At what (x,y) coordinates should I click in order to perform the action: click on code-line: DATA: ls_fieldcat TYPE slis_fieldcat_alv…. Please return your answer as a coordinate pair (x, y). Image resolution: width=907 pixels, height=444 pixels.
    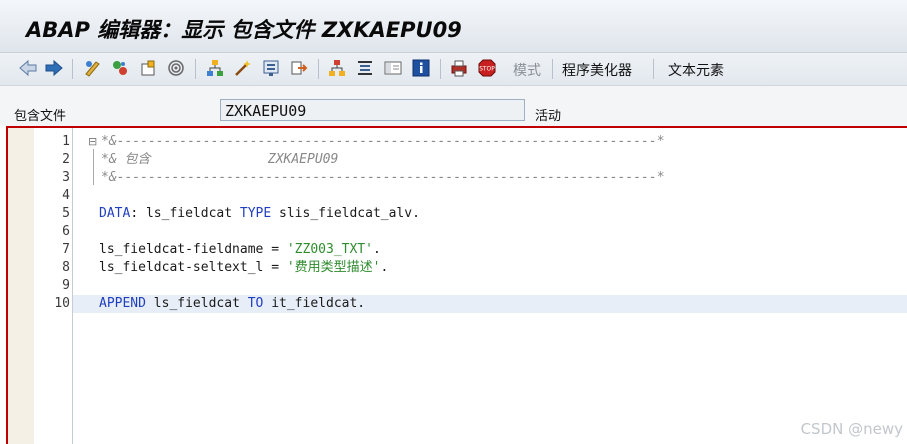
    Looking at the image, I should click on (259, 214).